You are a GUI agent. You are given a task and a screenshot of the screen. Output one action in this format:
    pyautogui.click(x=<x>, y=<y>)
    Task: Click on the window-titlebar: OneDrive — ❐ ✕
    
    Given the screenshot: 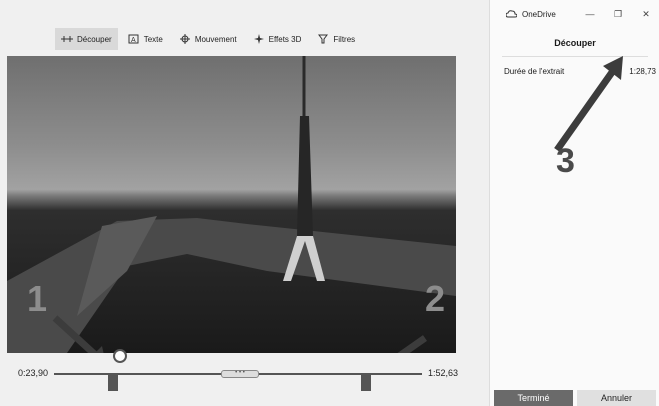 What is the action you would take?
    pyautogui.click(x=574, y=14)
    